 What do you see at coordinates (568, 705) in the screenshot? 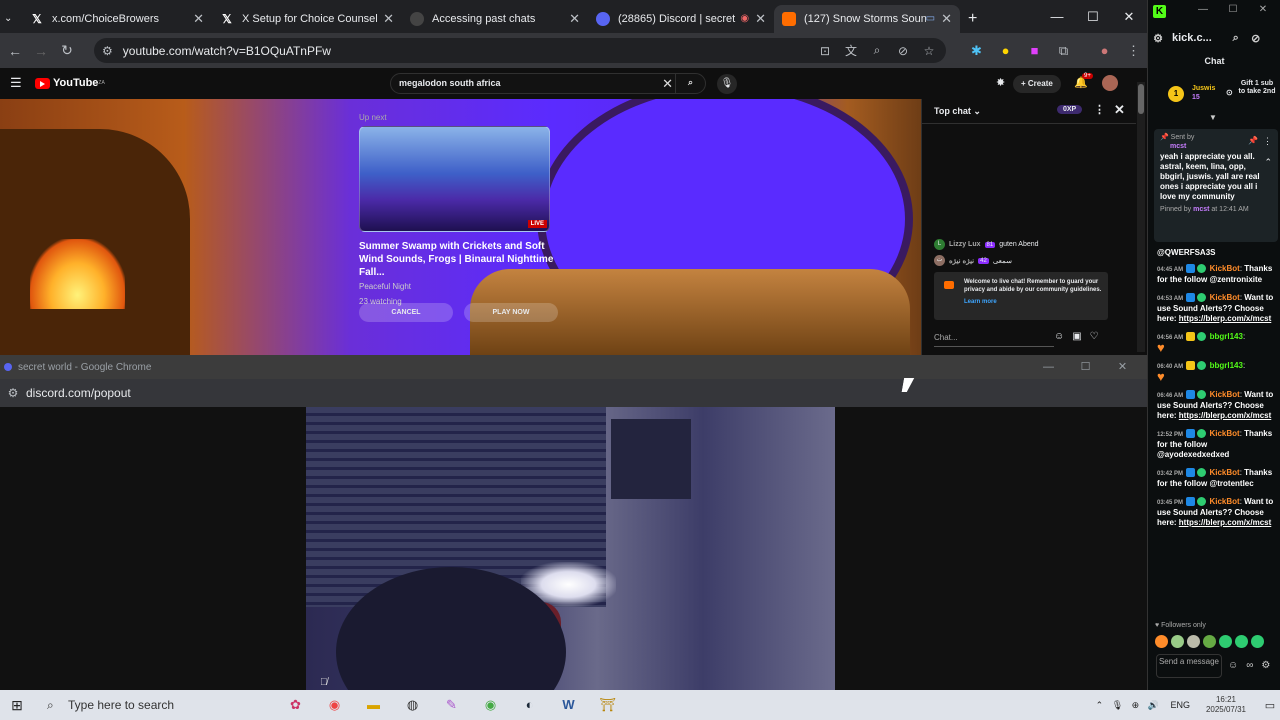
I see `word-icon: W` at bounding box center [568, 705].